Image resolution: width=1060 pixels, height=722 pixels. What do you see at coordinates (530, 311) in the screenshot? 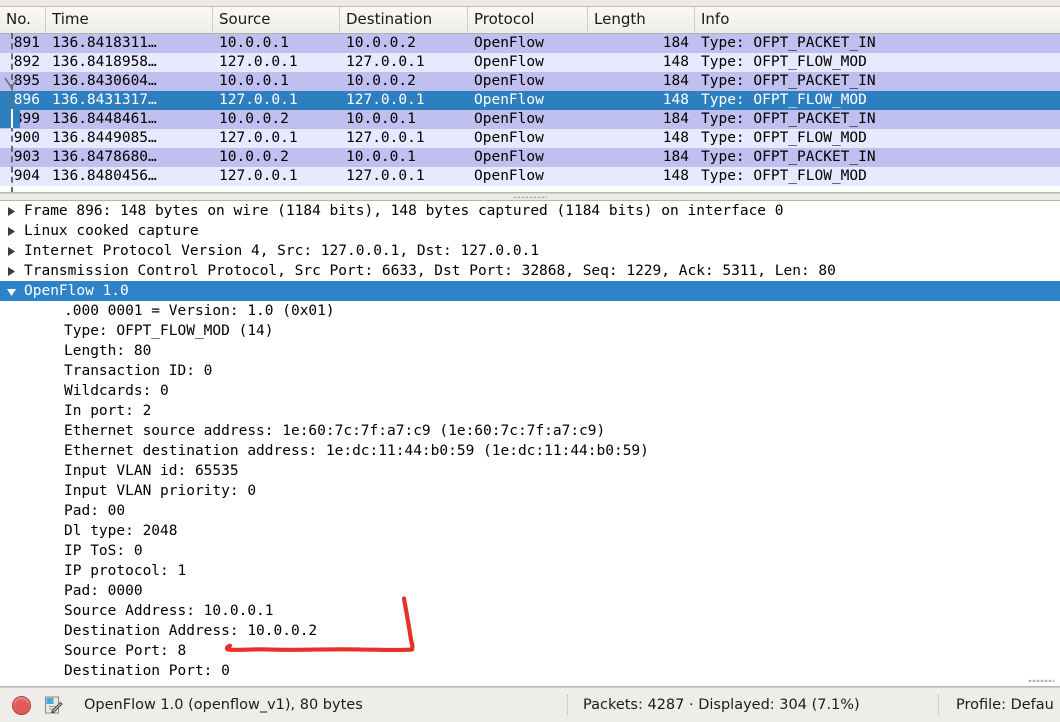
I see `detail-tree-field: .000 0001 = Version: 1.0 (0x01)` at bounding box center [530, 311].